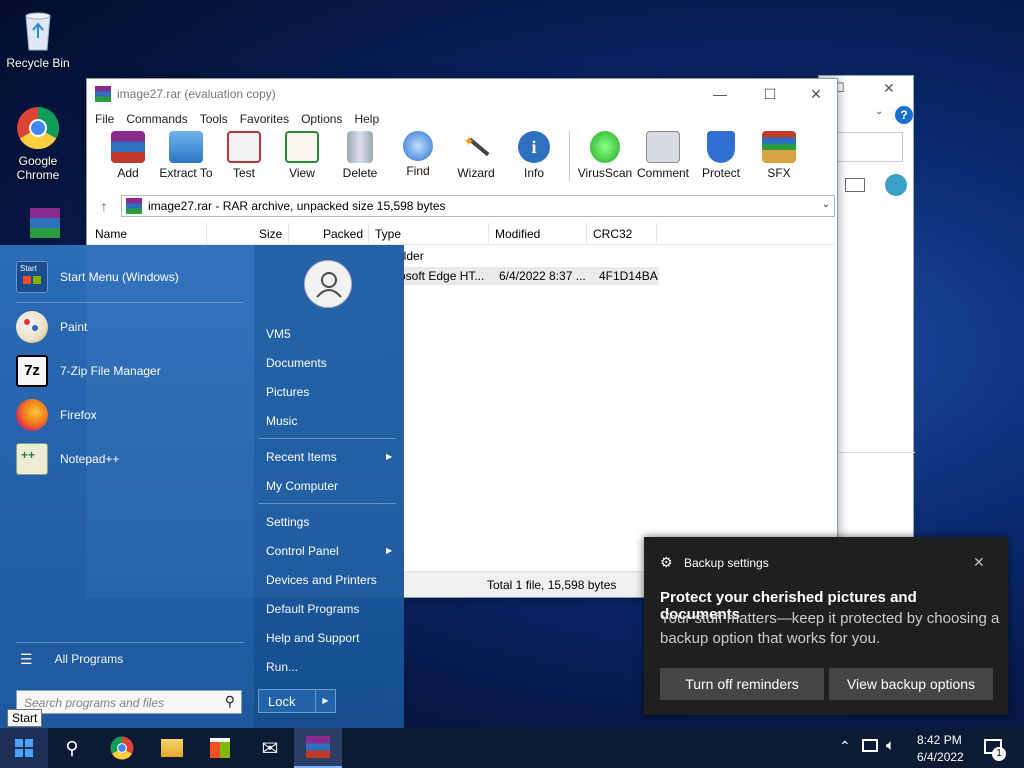  I want to click on close-icon: ✕, so click(979, 562).